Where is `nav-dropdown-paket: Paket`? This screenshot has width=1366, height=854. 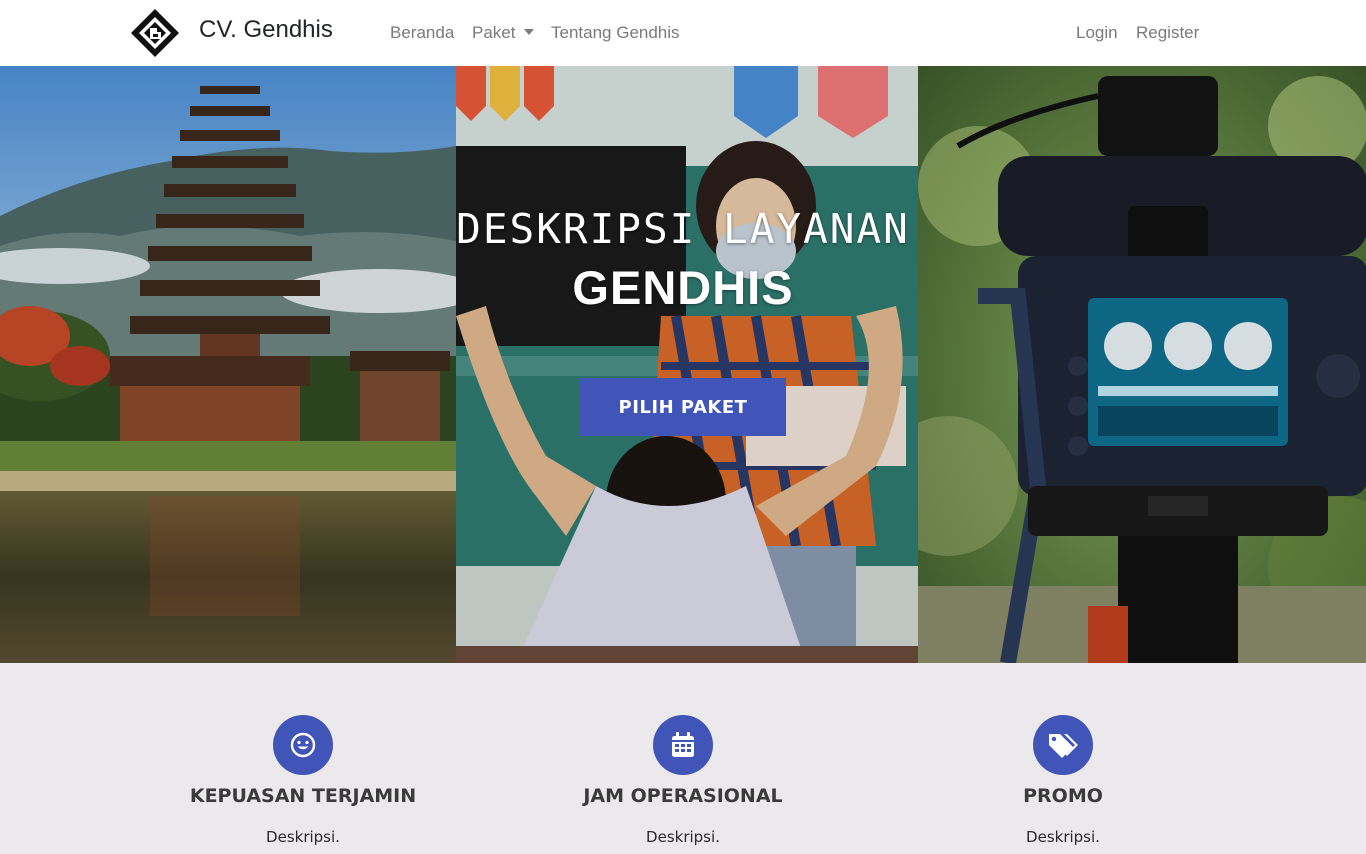 nav-dropdown-paket: Paket is located at coordinates (503, 33).